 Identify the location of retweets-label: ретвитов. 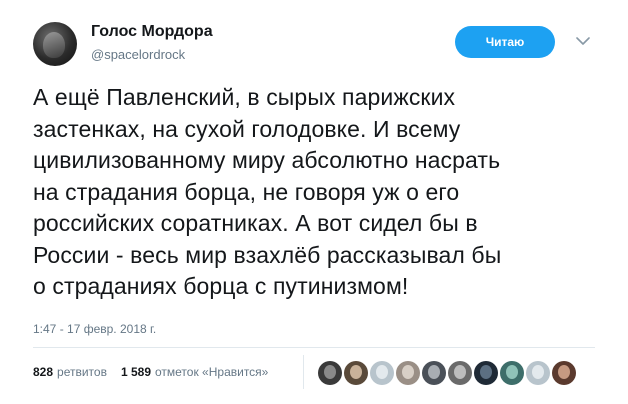
(82, 372).